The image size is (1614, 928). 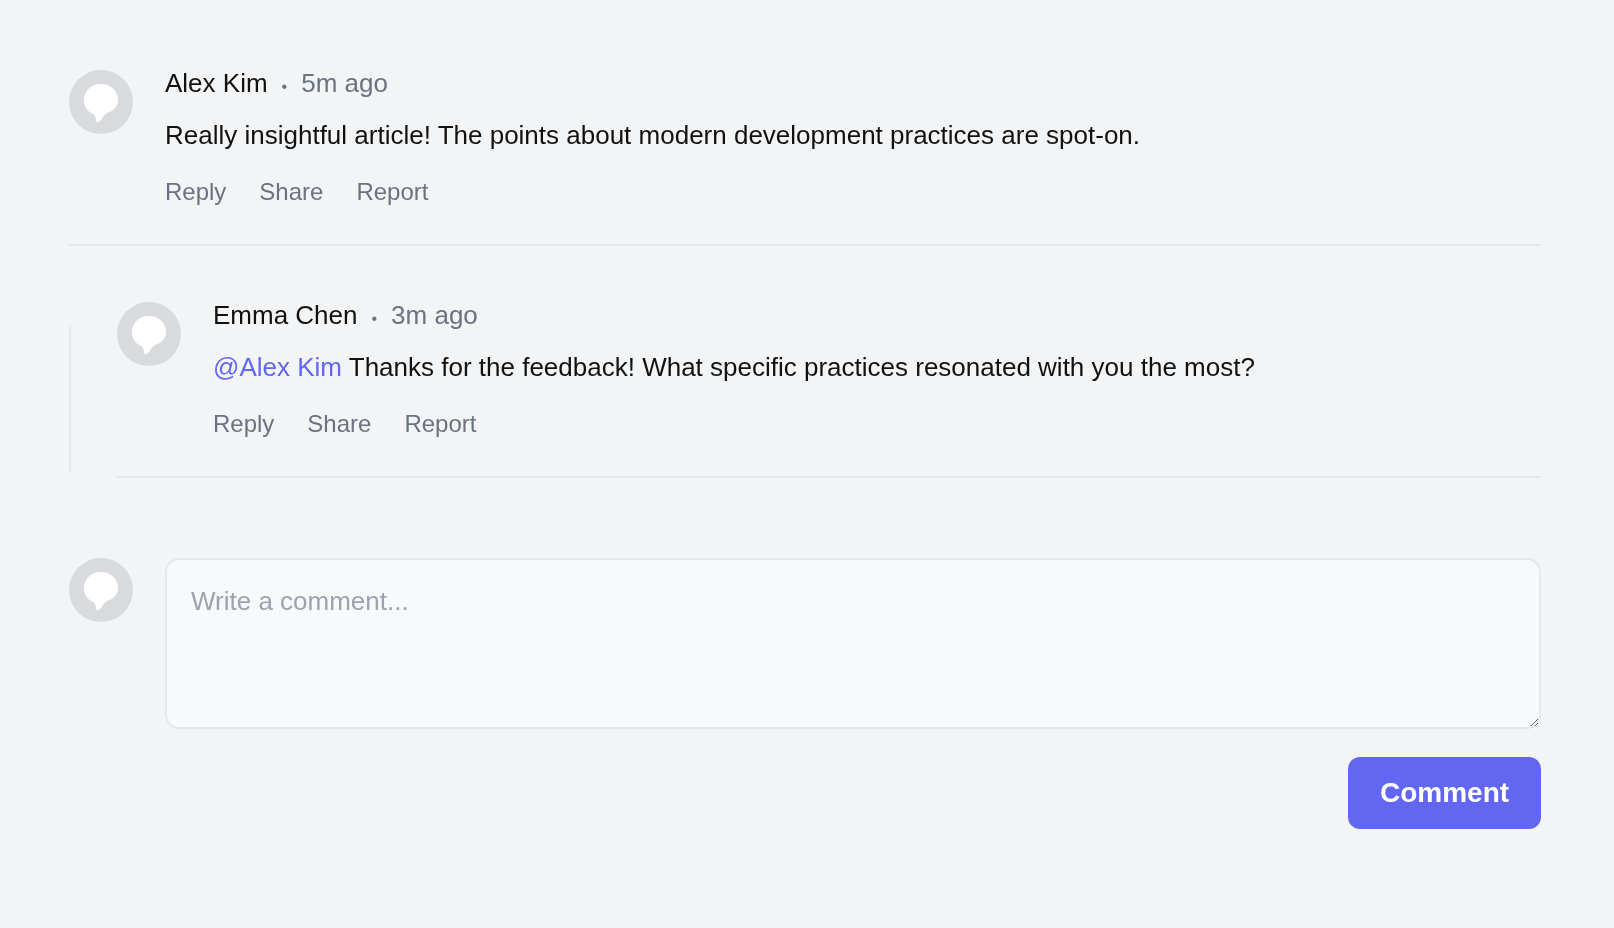 I want to click on timestamp: 3m ago, so click(x=434, y=315).